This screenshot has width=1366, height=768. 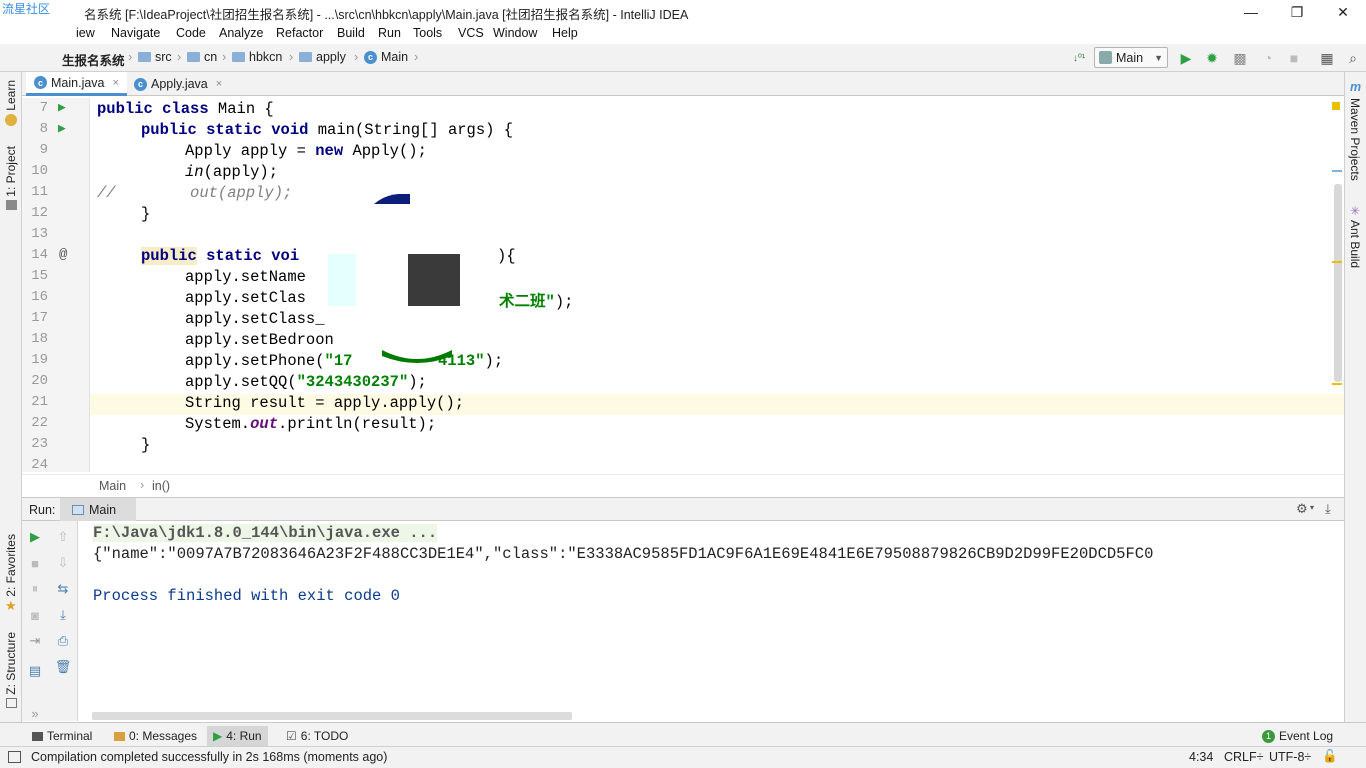 What do you see at coordinates (395, 57) in the screenshot?
I see `breadcrumb-label: Main` at bounding box center [395, 57].